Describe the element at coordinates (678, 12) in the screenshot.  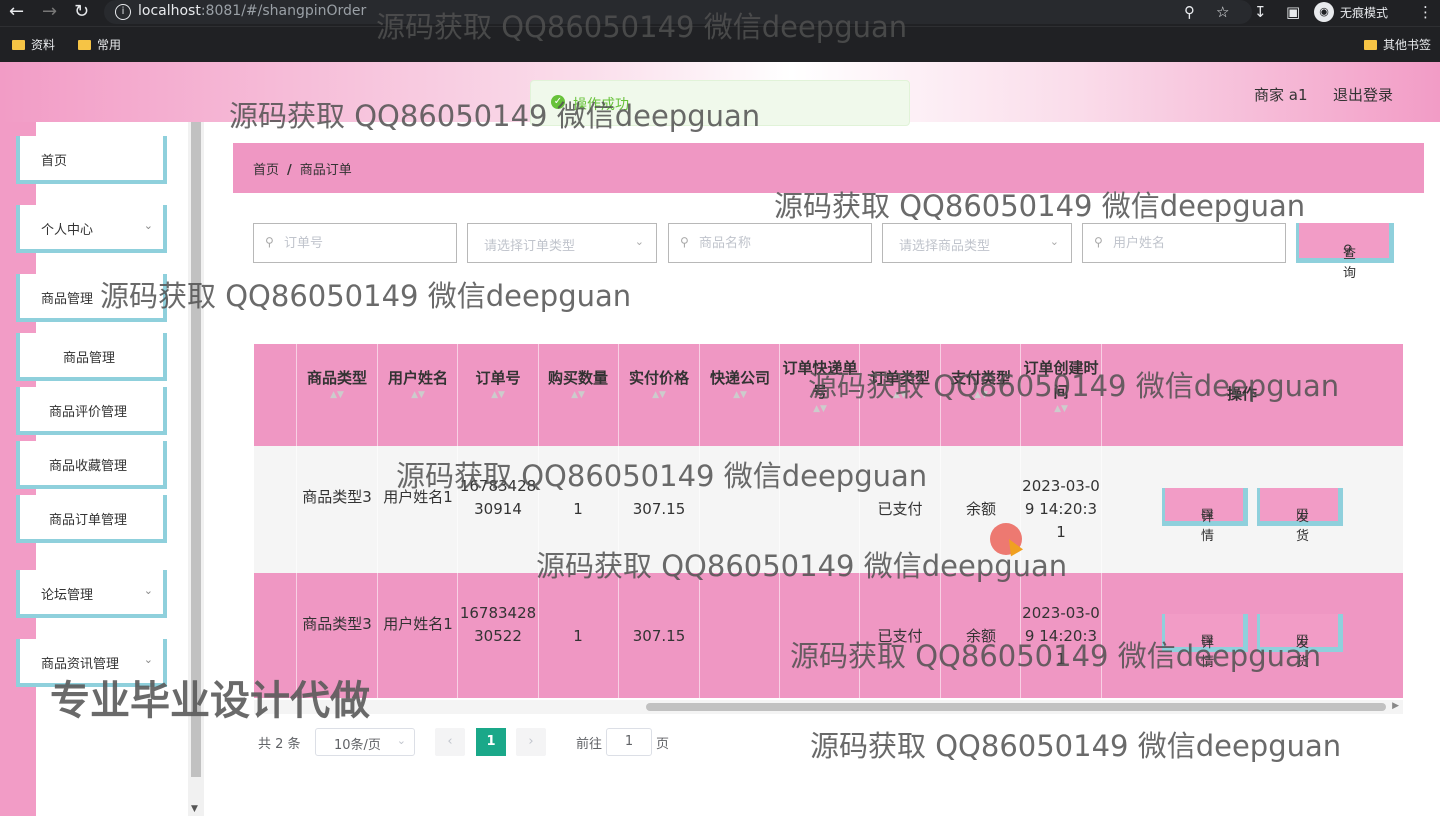
I see `address-bar: i localhost:8081/#/shangpinOrder ⚲ ☆` at that location.